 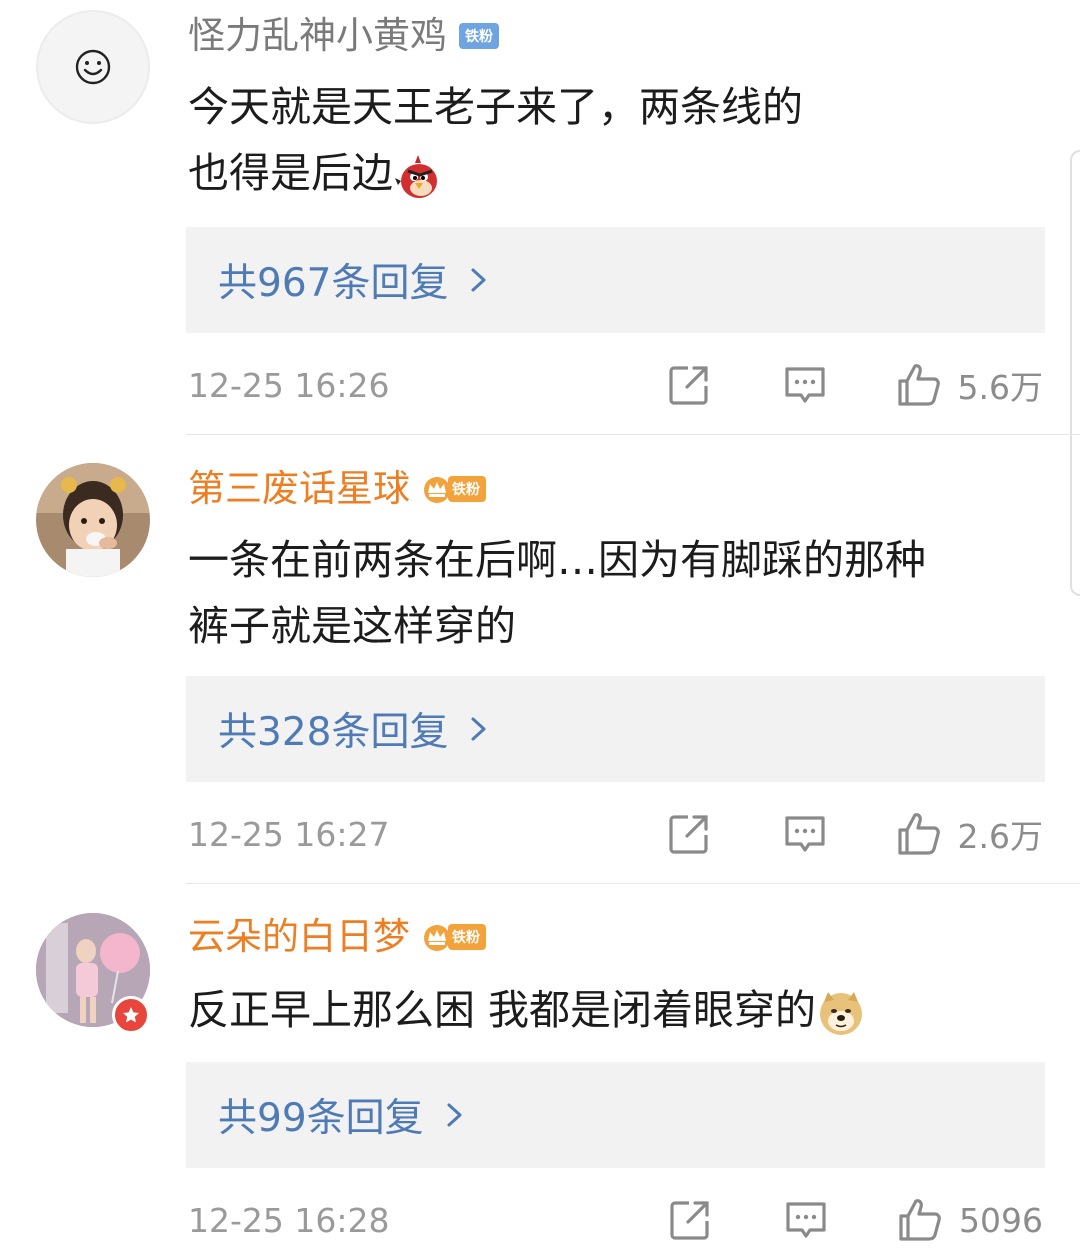 I want to click on username-row: 云朵的白日梦 铁粉, so click(x=337, y=937).